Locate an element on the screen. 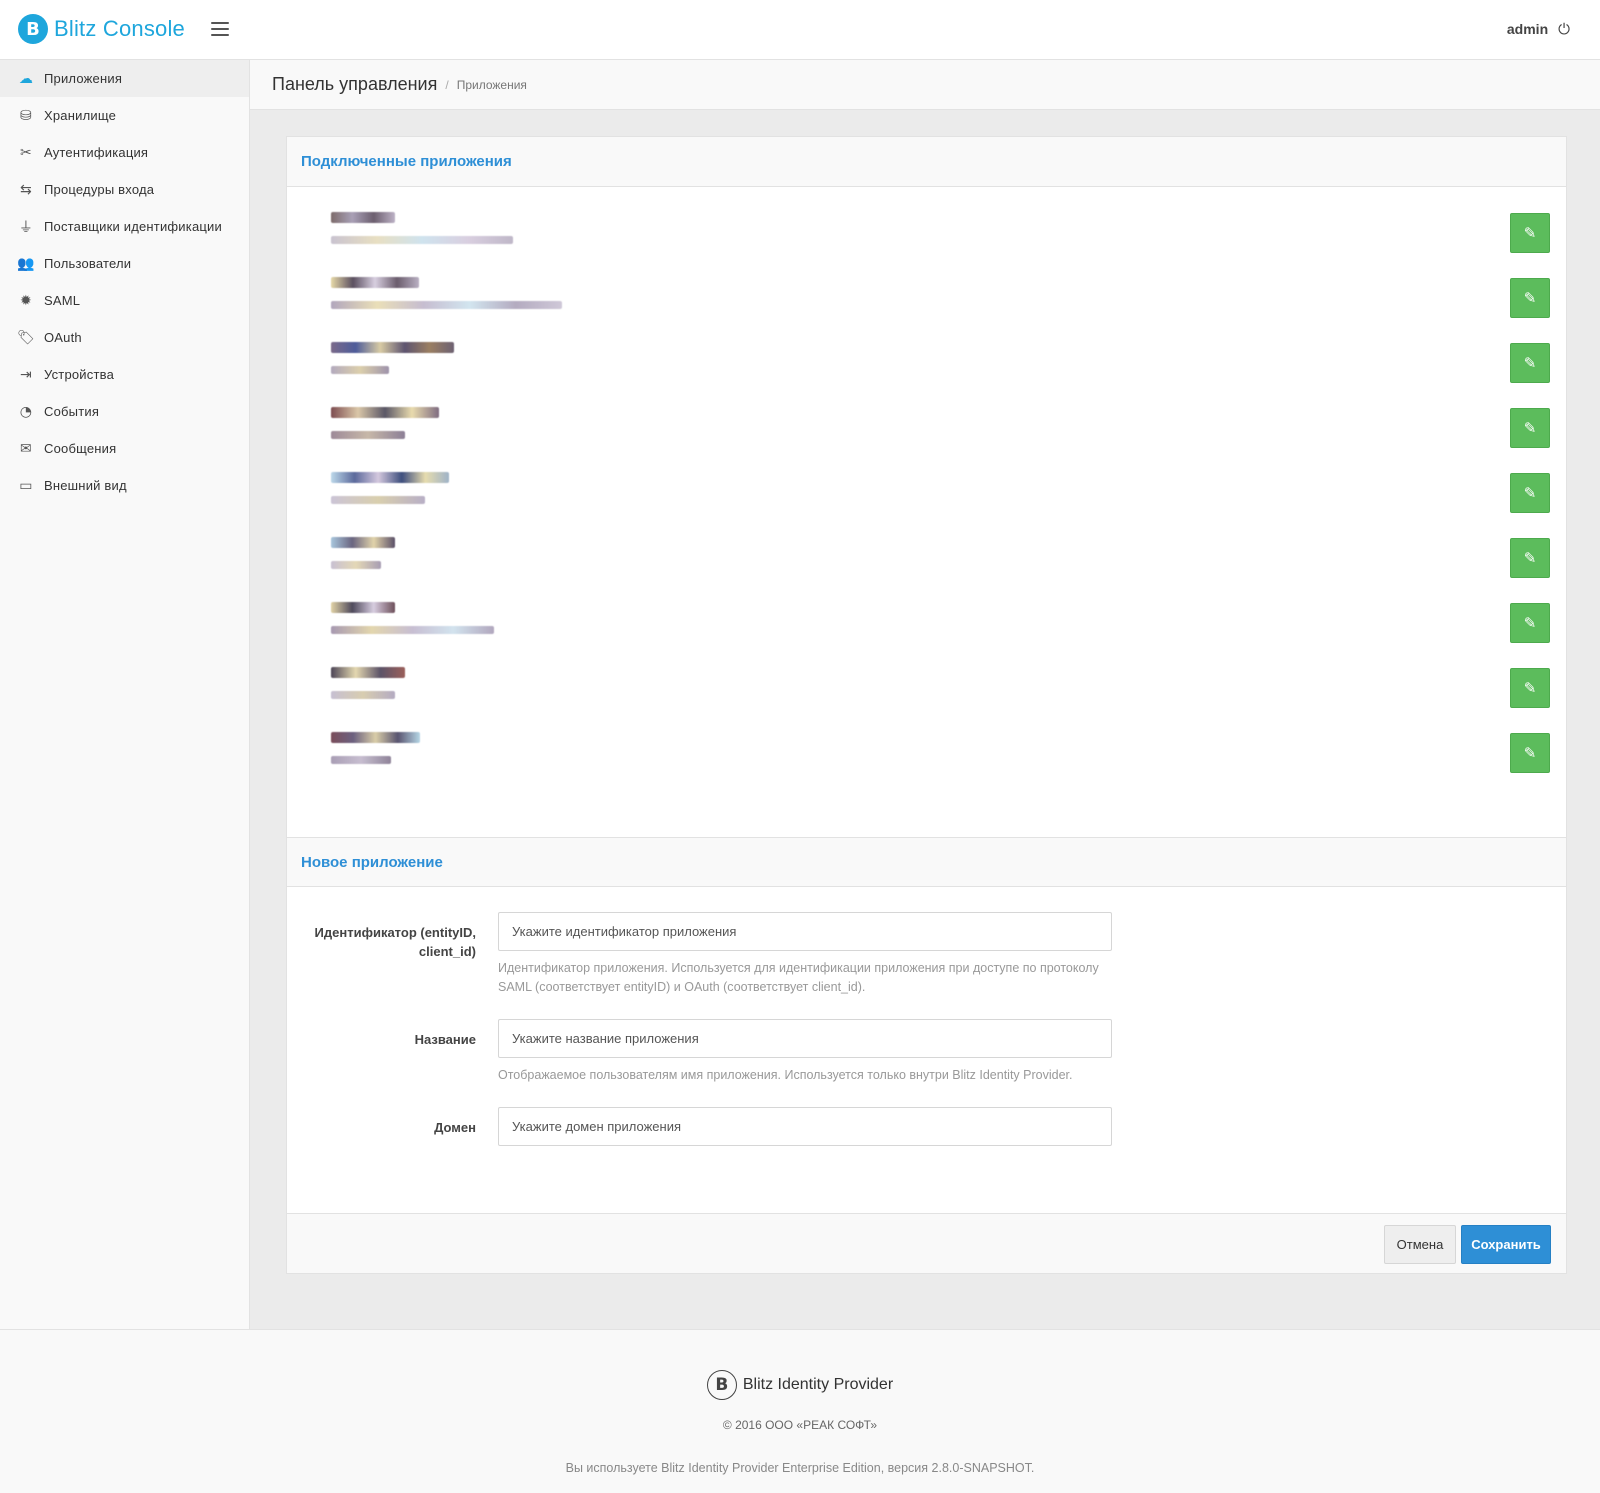 Image resolution: width=1600 pixels, height=1493 pixels. certificate-icon: ✹ is located at coordinates (26, 300).